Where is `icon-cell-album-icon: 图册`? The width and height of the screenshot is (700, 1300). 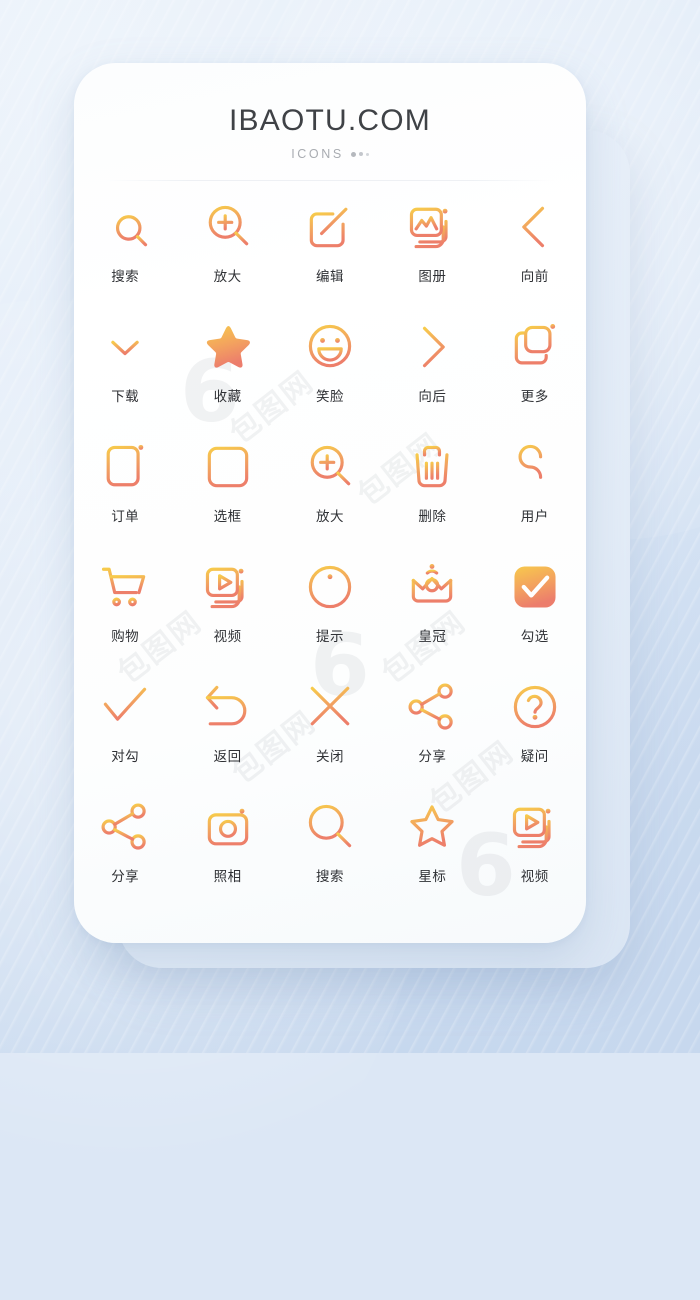
icon-cell-album-icon: 图册 is located at coordinates (432, 251).